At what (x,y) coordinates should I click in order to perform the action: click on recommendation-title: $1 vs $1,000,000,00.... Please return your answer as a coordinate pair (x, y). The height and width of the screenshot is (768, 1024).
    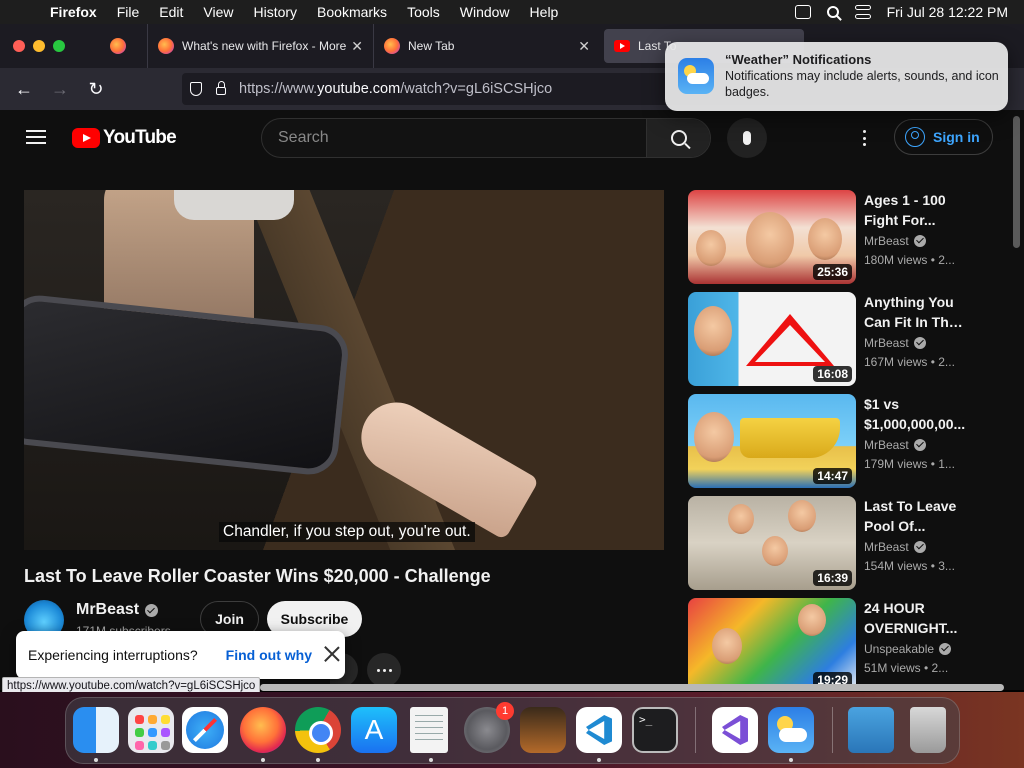
    Looking at the image, I should click on (916, 414).